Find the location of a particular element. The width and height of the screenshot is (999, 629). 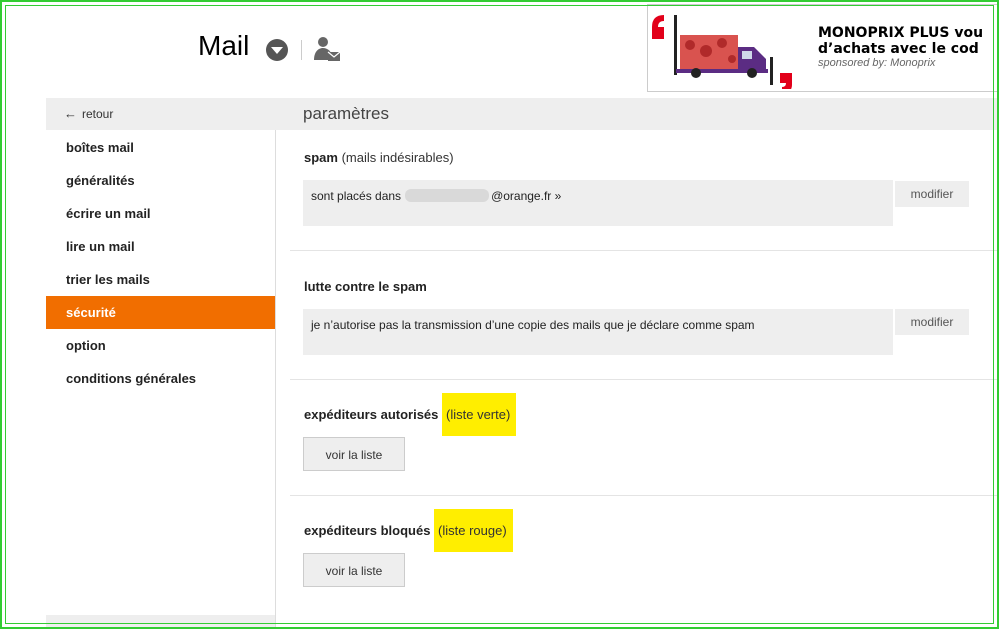

sidebar-item-option: option is located at coordinates (160, 345).